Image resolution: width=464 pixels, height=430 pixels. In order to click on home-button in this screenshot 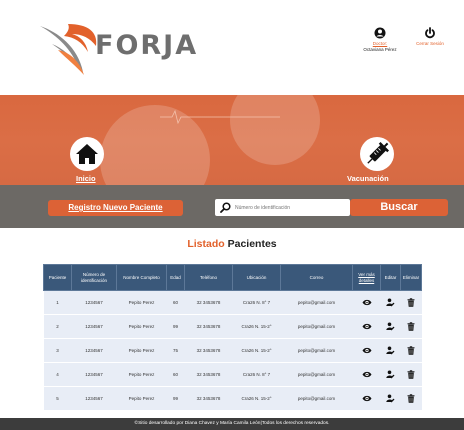, I will do `click(87, 154)`.